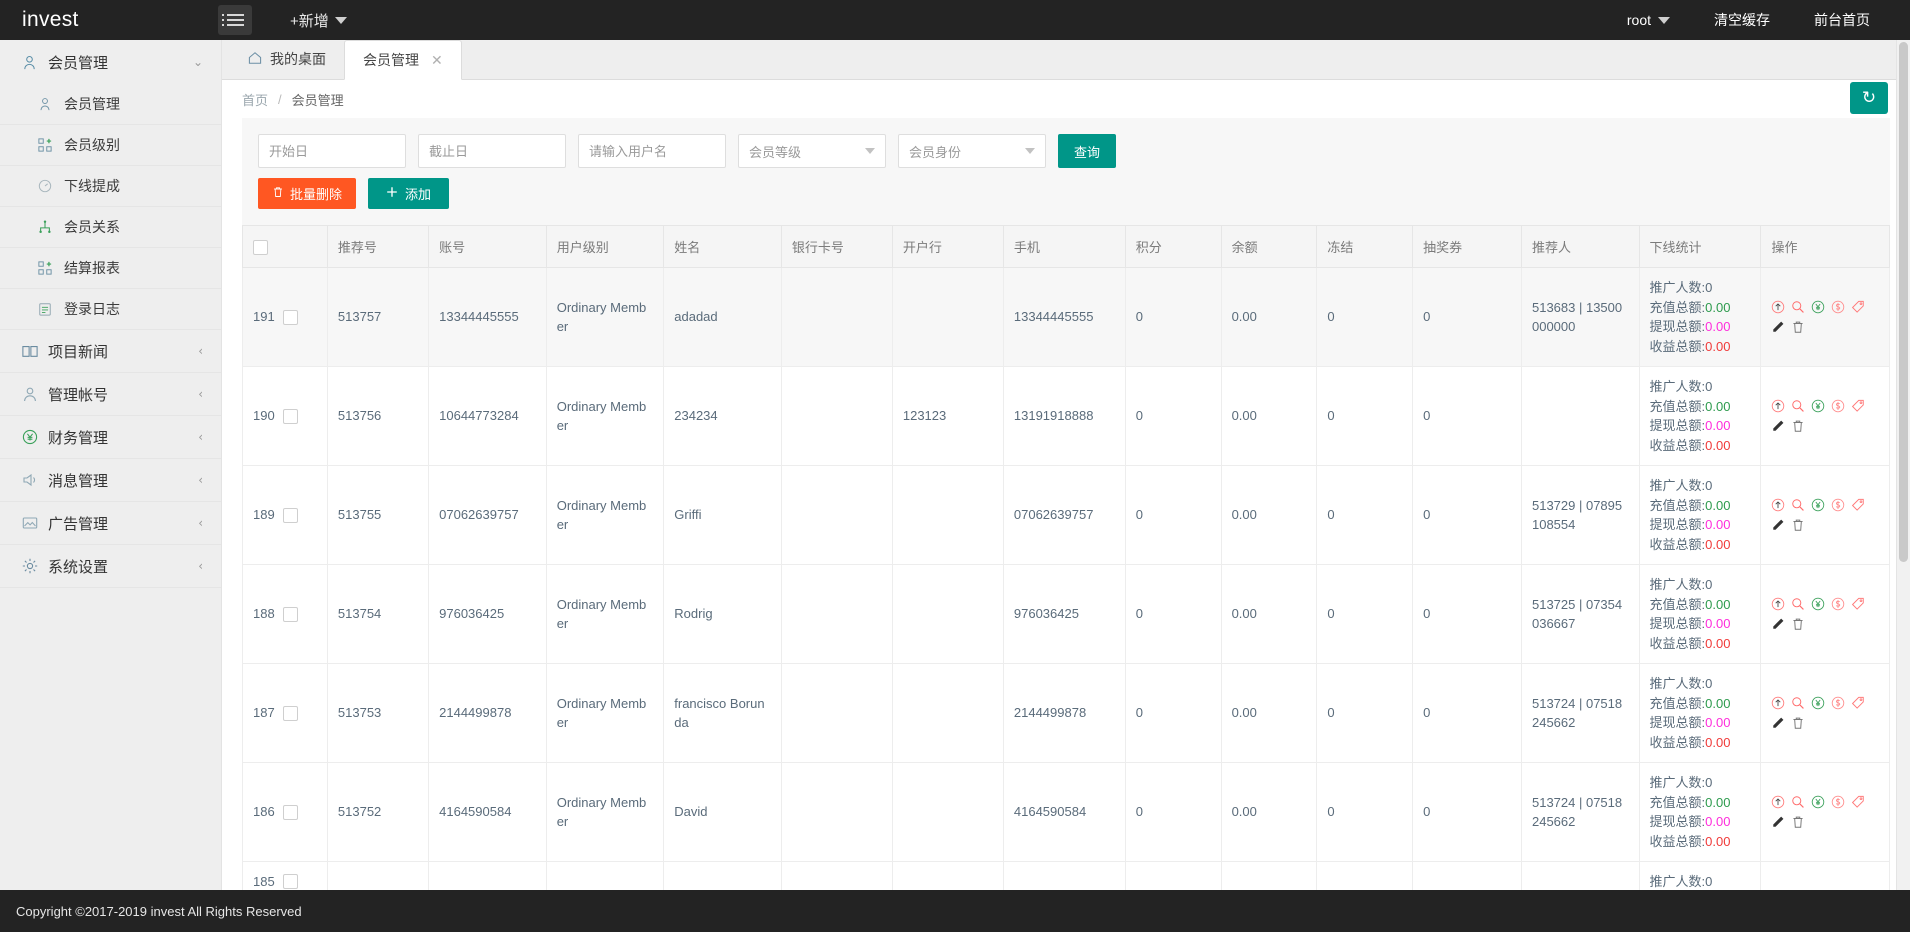 Image resolution: width=1910 pixels, height=932 pixels. Describe the element at coordinates (1648, 20) in the screenshot. I see `user-menu: root` at that location.